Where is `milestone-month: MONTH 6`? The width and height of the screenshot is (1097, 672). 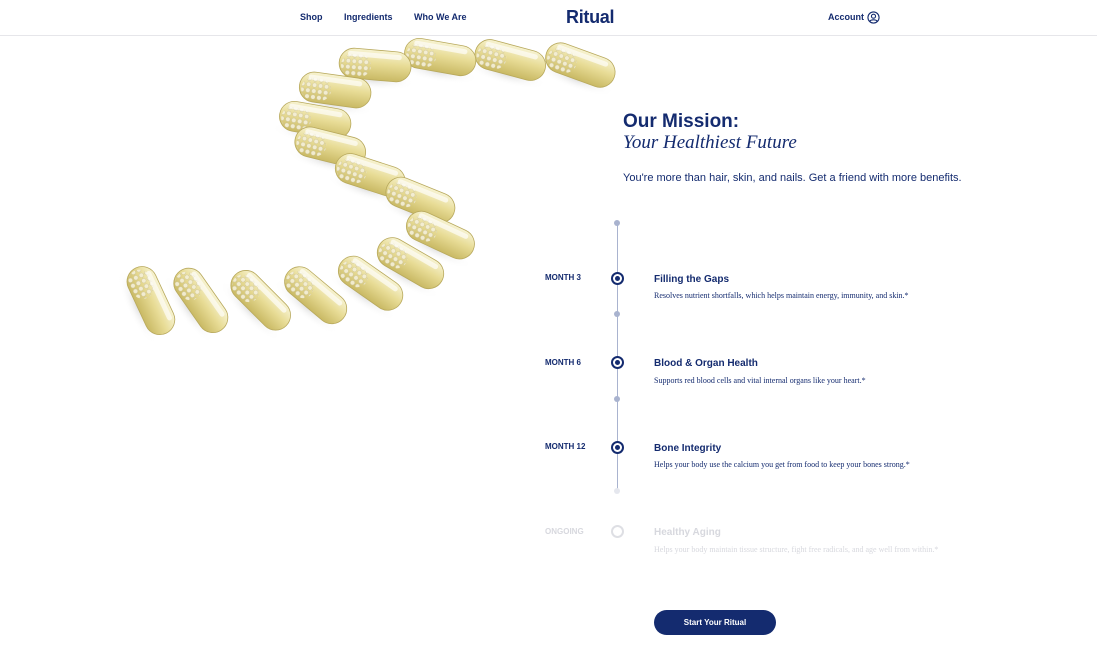 milestone-month: MONTH 6 is located at coordinates (563, 362).